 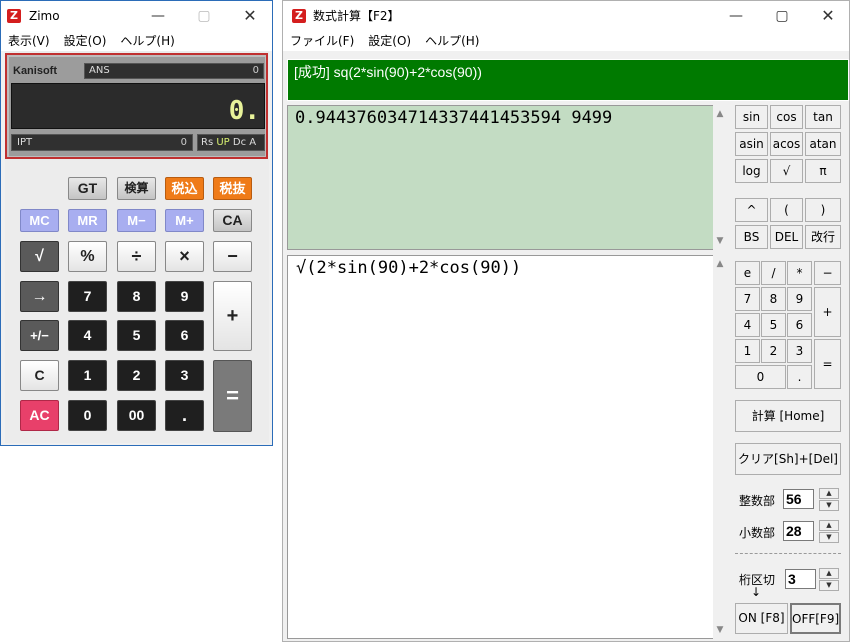 What do you see at coordinates (501, 177) in the screenshot?
I see `result-display: 0.944376034714337441453594 9499` at bounding box center [501, 177].